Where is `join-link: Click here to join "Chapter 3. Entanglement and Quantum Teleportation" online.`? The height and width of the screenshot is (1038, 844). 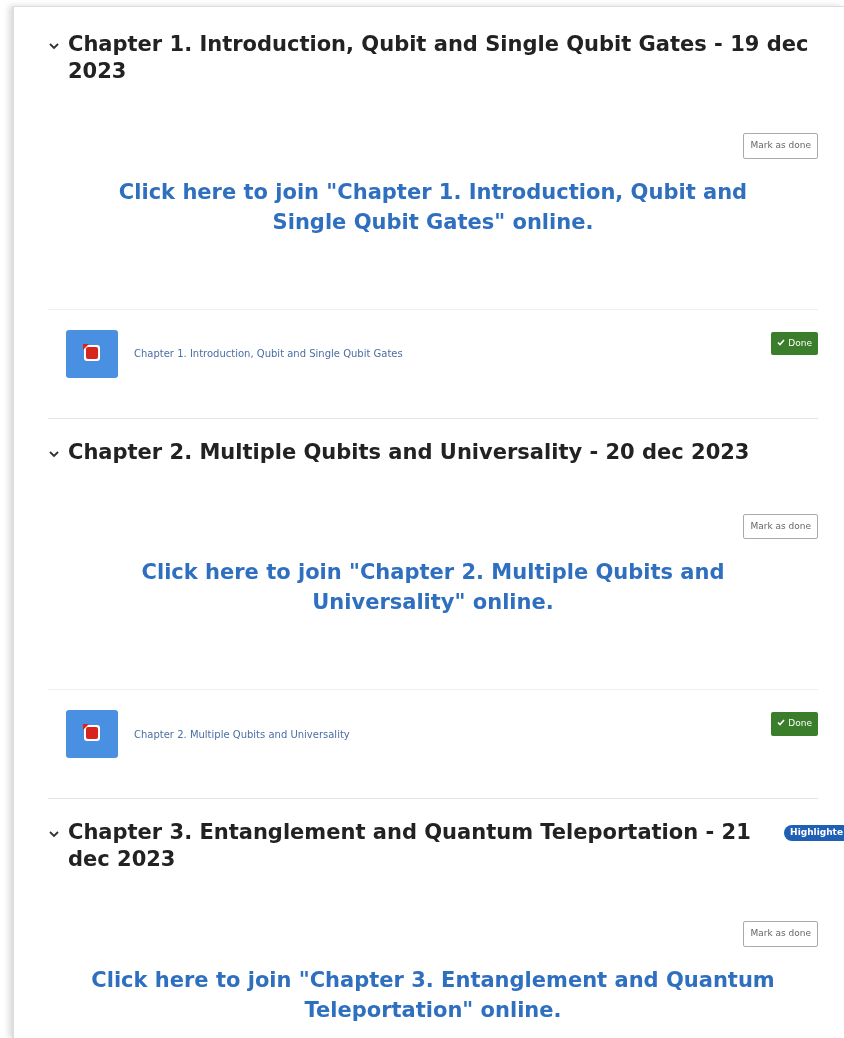
join-link: Click here to join "Chapter 3. Entanglement and Quantum Teleportation" online. is located at coordinates (433, 994).